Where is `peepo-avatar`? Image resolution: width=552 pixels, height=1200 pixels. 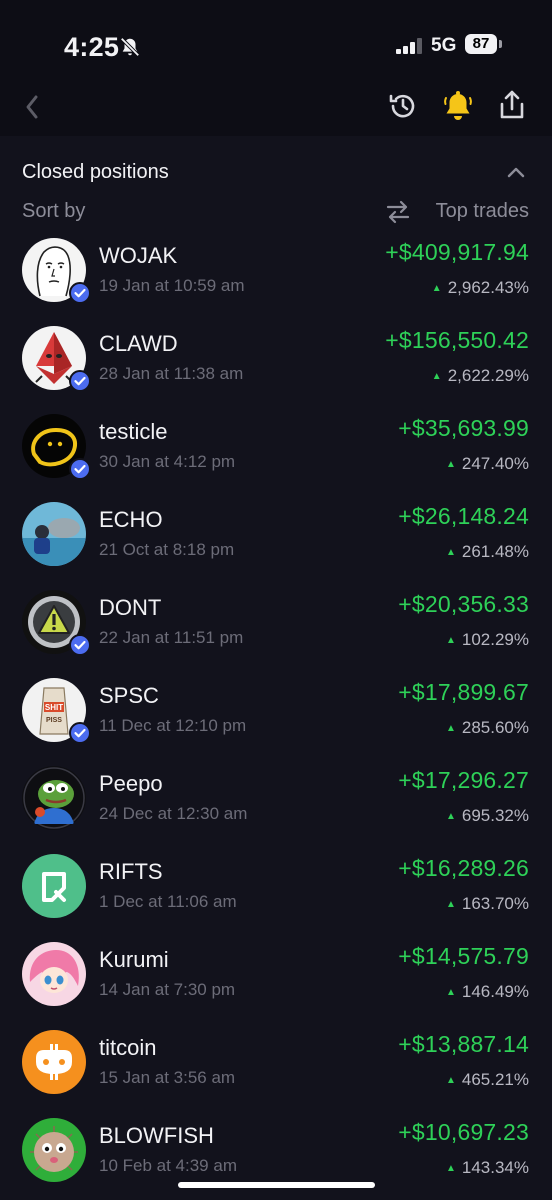
peepo-avatar is located at coordinates (54, 798).